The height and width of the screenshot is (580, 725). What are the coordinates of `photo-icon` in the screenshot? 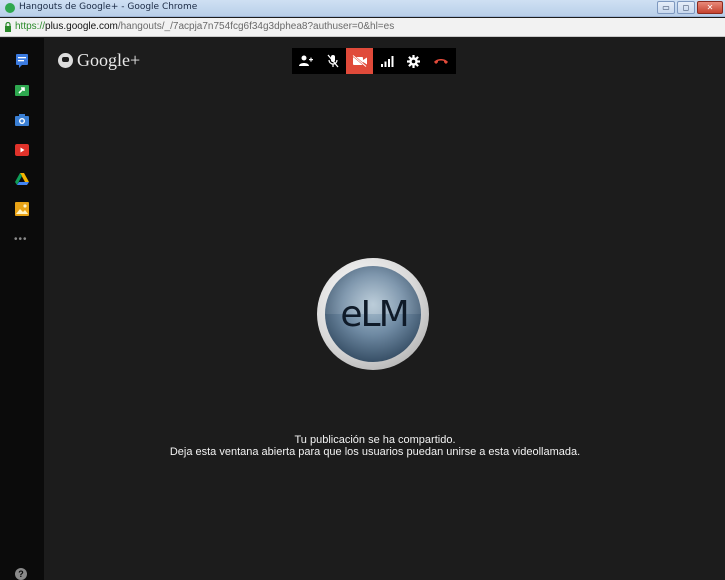 It's located at (22, 209).